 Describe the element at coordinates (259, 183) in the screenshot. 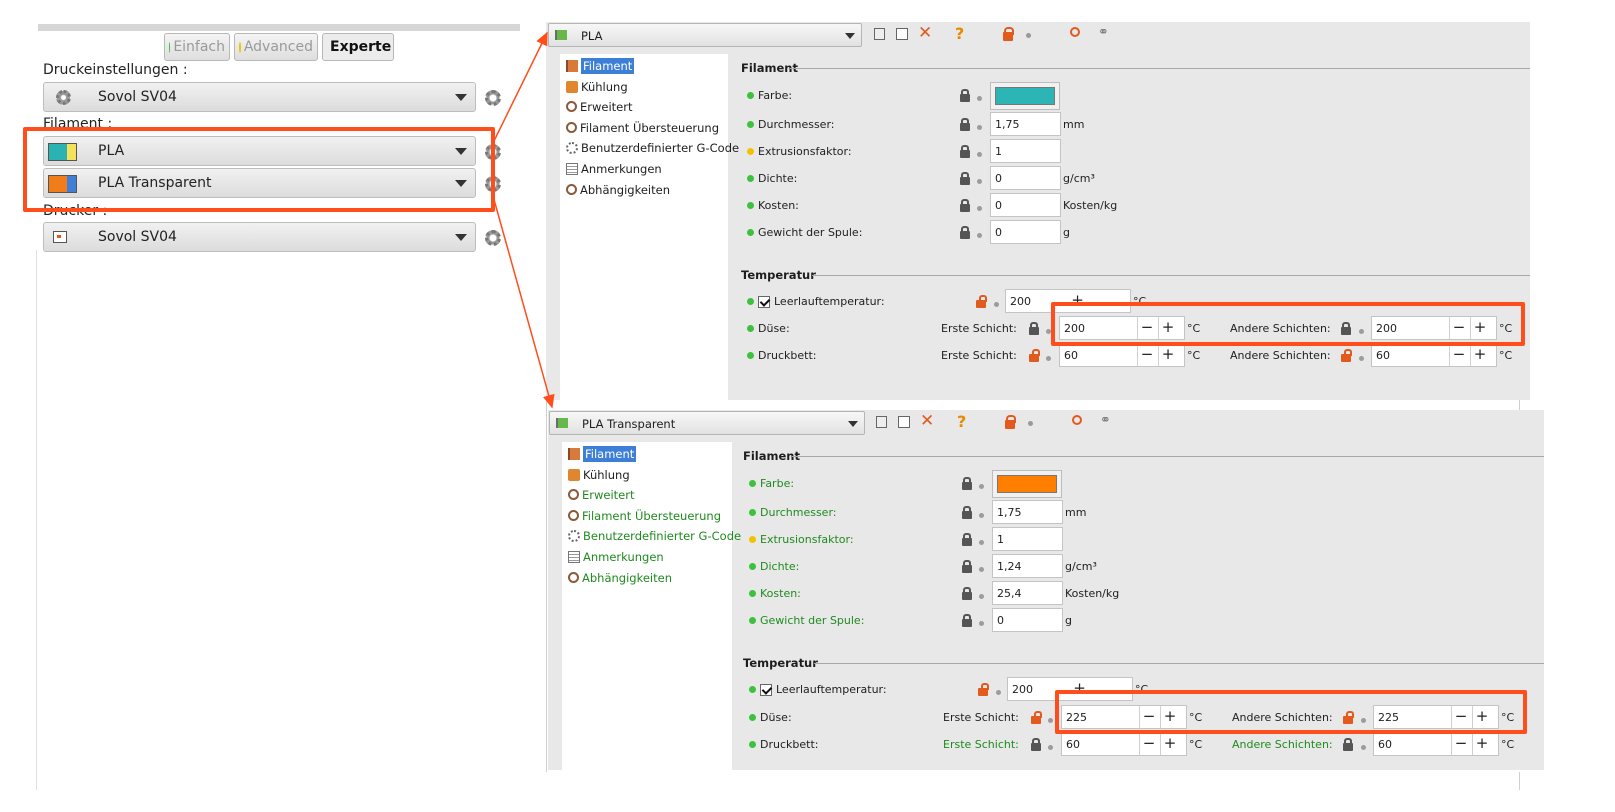

I see `filament-combo-2: PLA Transparent` at that location.